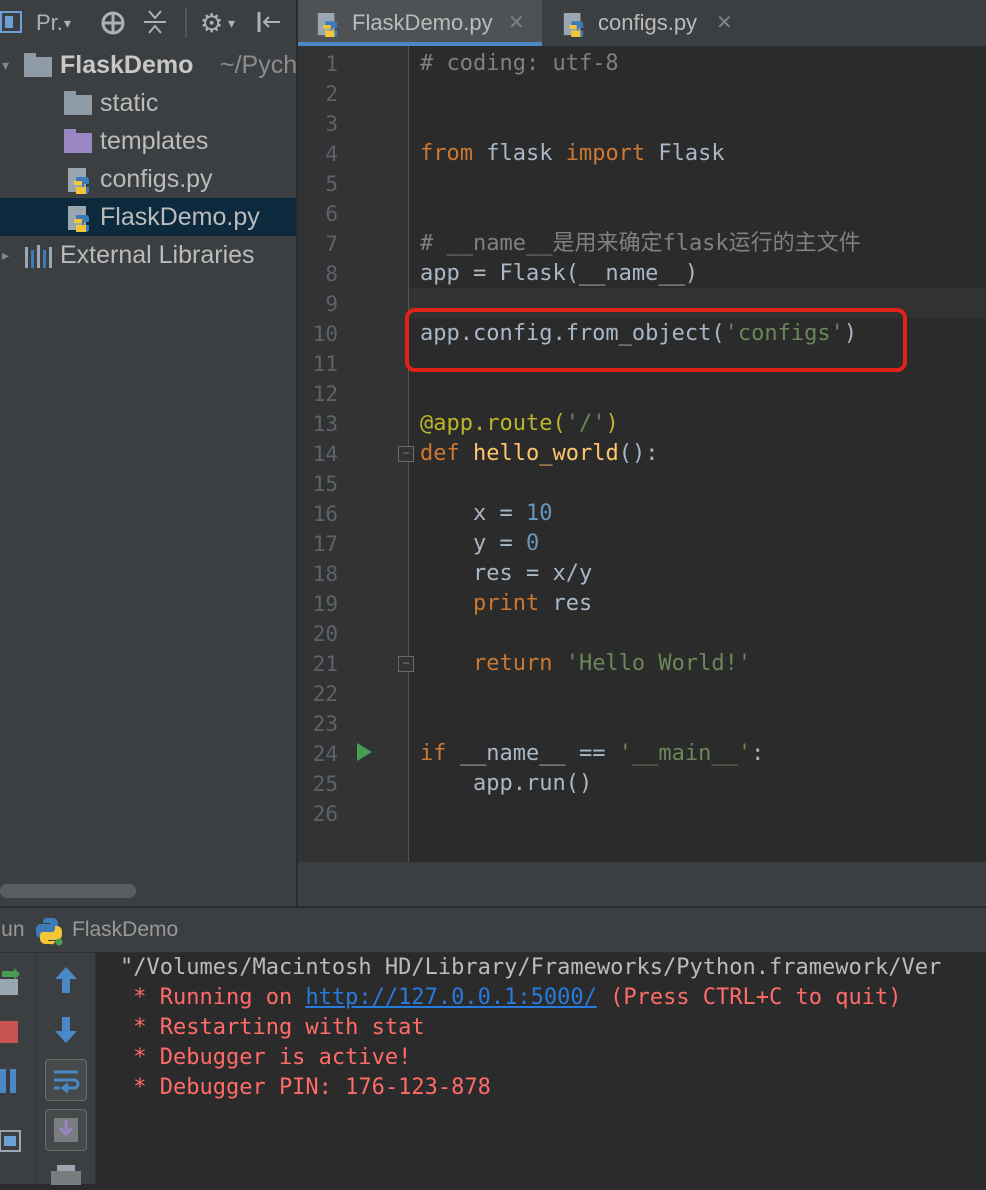 This screenshot has height=1190, width=986. Describe the element at coordinates (331, 274) in the screenshot. I see `line-number: 8` at that location.